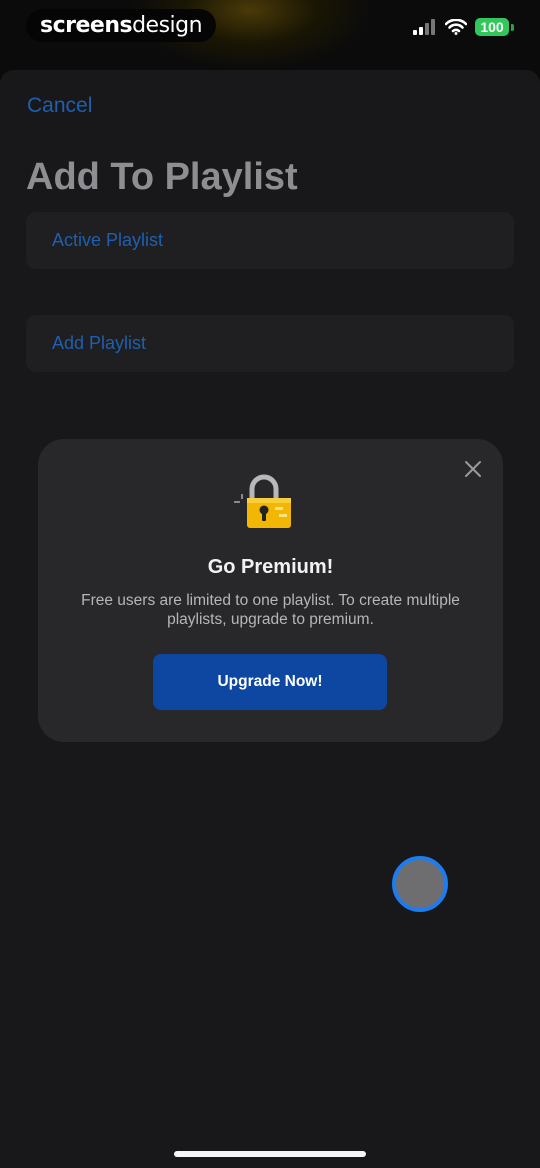 This screenshot has width=540, height=1168. What do you see at coordinates (270, 240) in the screenshot?
I see `playlist-item-active: Active Playlist` at bounding box center [270, 240].